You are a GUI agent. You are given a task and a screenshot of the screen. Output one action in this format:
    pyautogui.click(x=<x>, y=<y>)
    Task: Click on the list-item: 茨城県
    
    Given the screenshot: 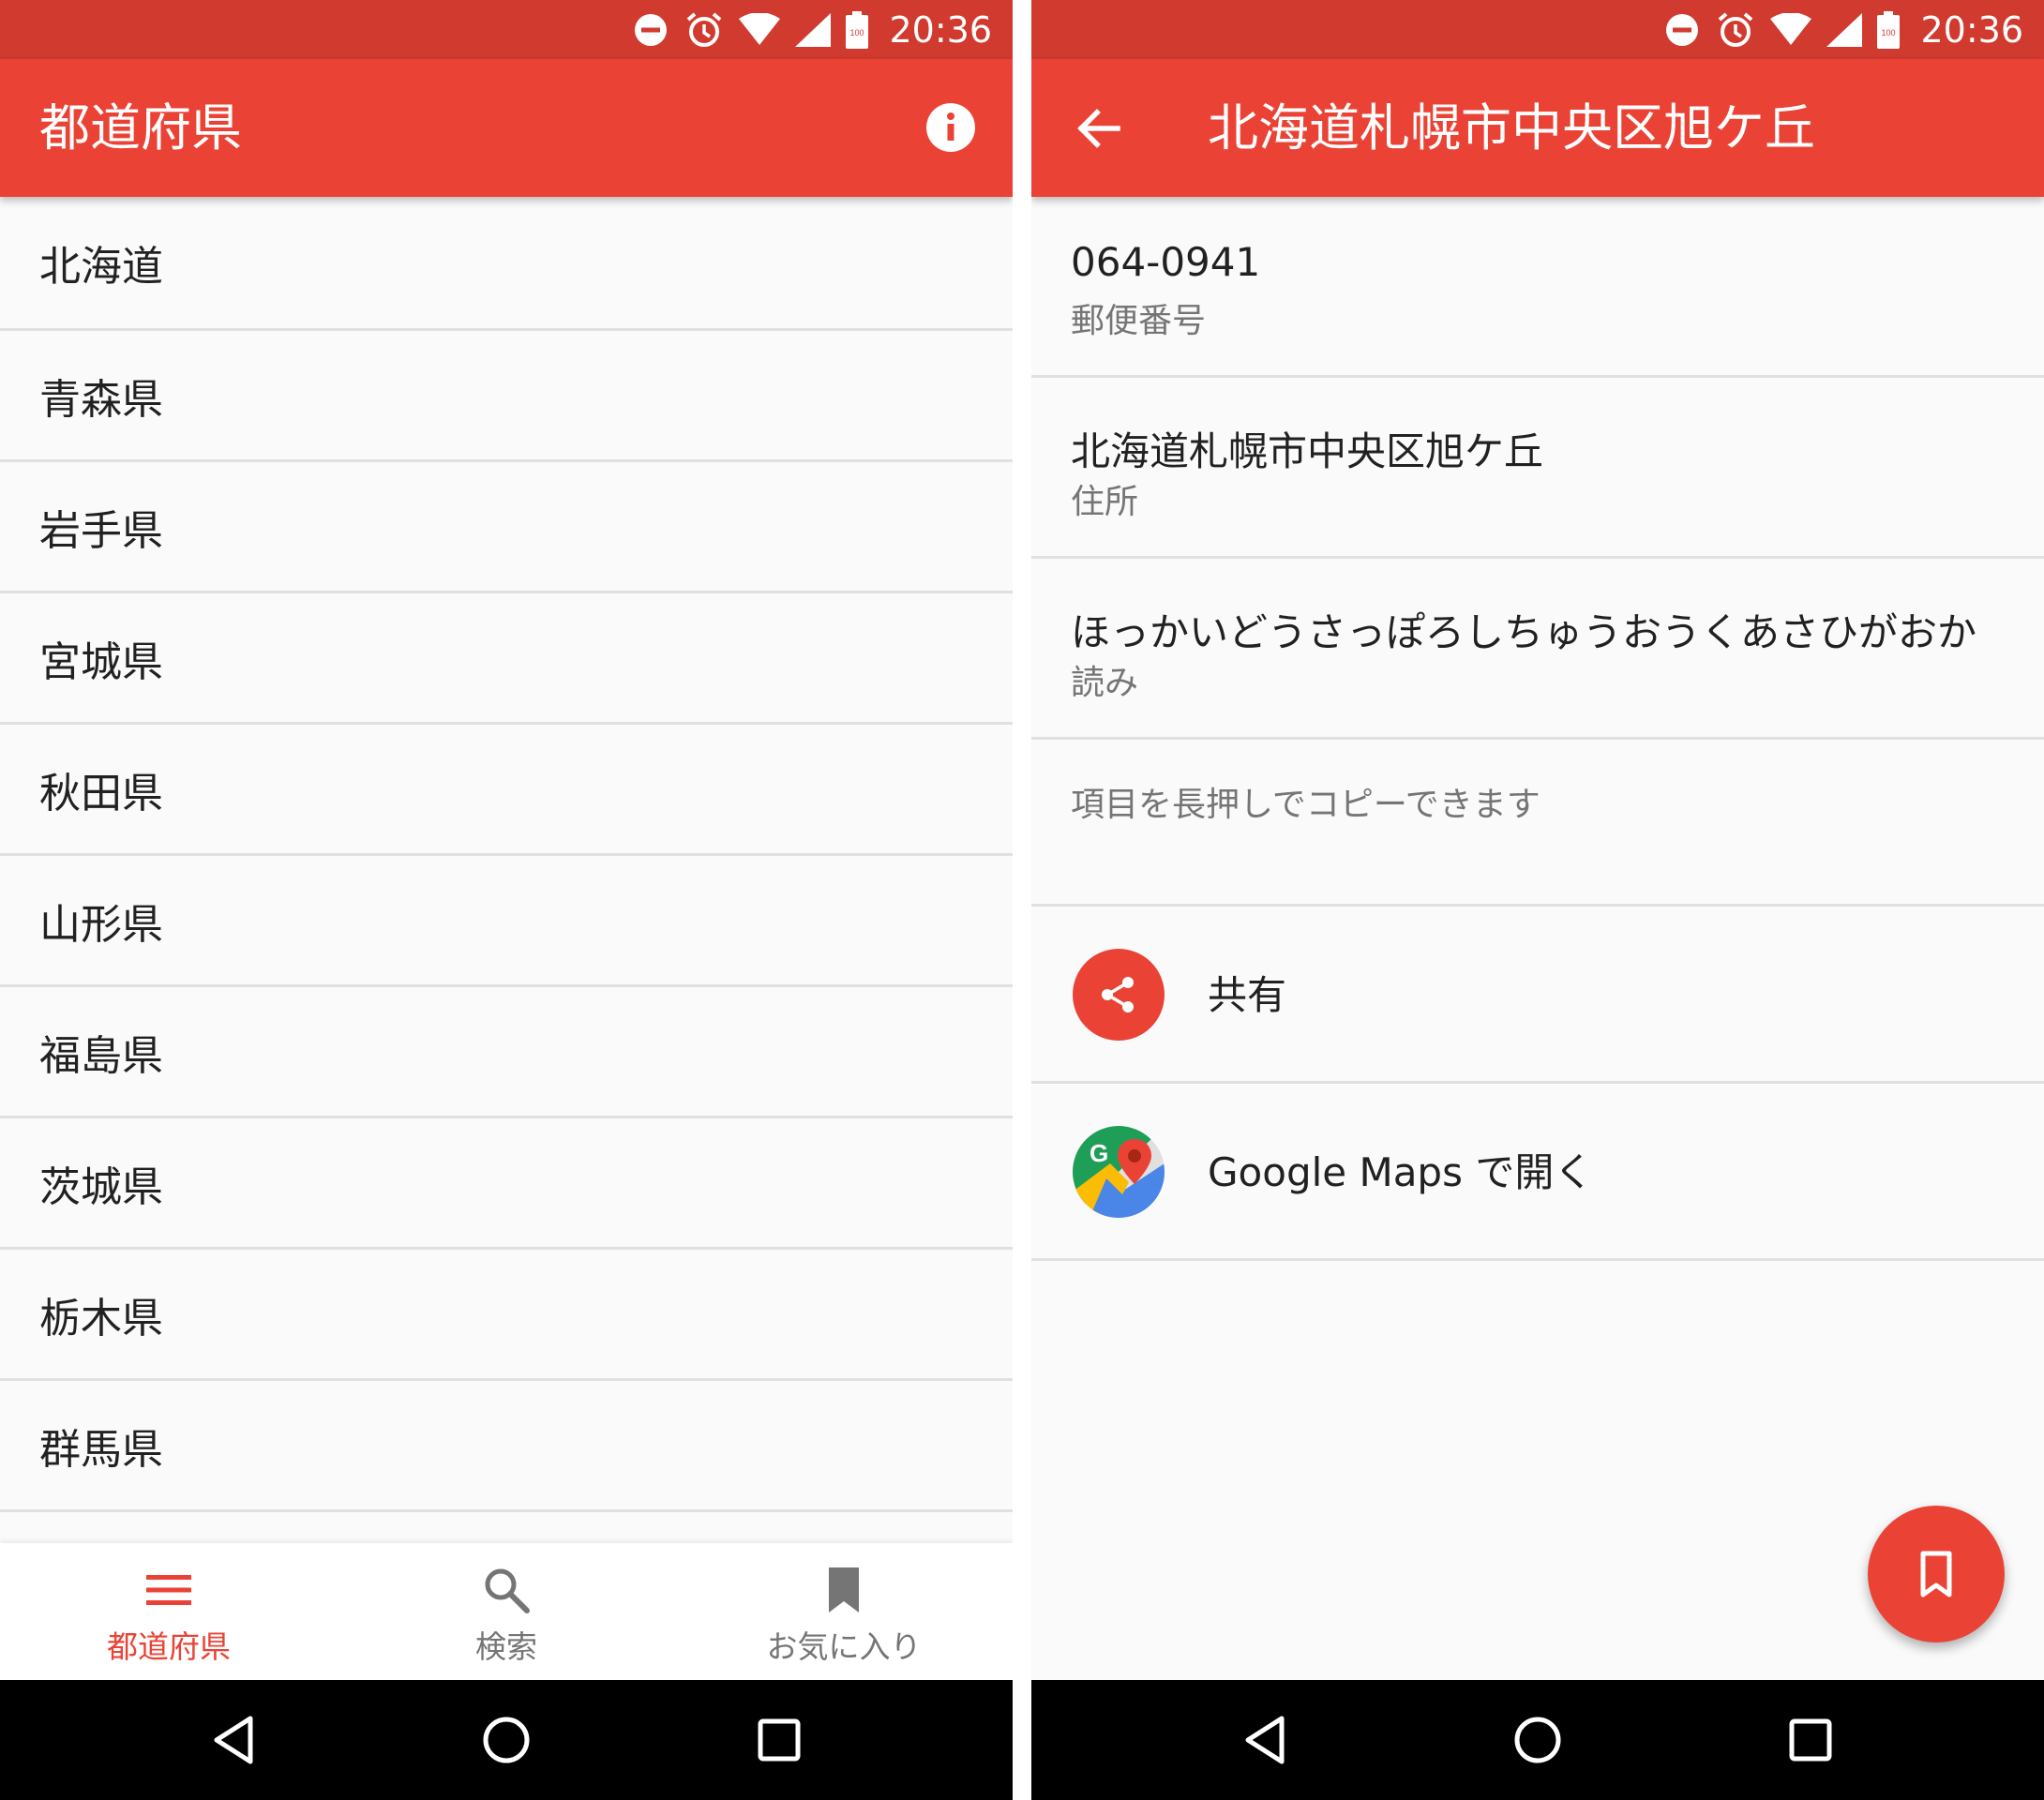 What is the action you would take?
    pyautogui.click(x=507, y=1184)
    